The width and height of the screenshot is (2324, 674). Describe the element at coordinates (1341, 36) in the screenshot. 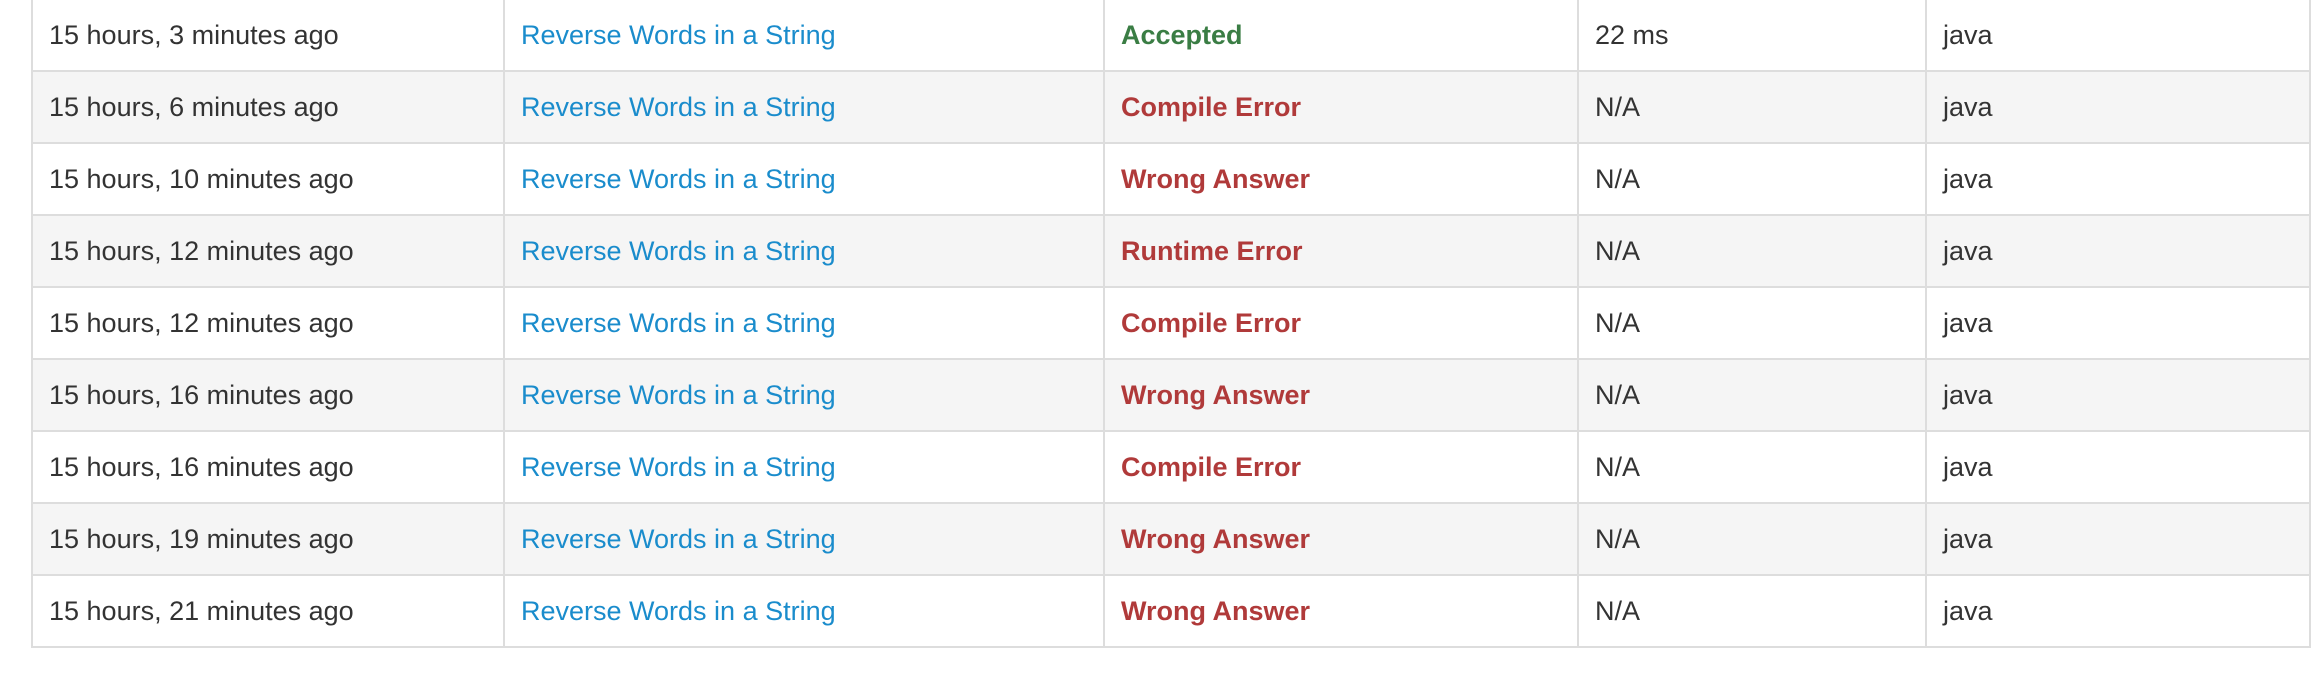

I see `status-cell: Accepted` at that location.